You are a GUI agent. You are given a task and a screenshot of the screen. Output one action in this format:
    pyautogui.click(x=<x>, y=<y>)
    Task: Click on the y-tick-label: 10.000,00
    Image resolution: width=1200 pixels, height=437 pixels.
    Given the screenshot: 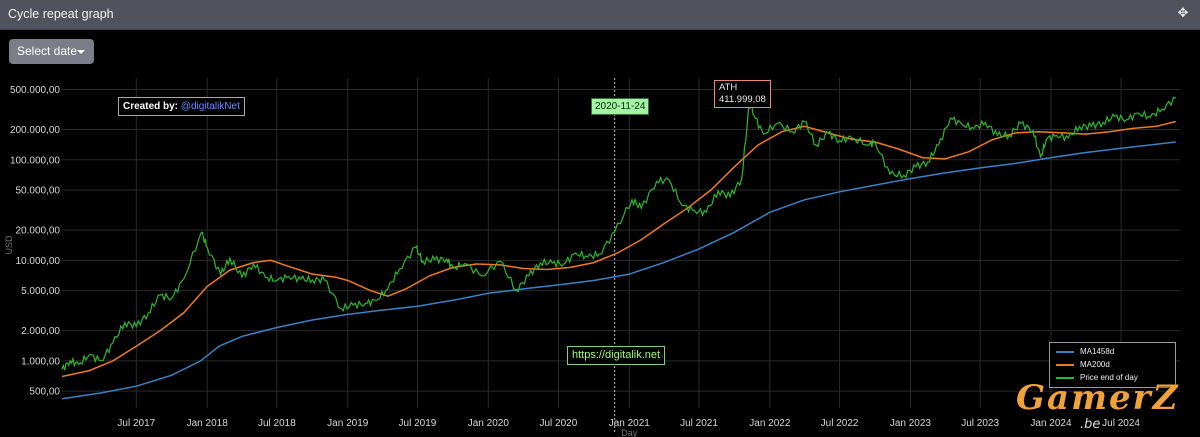 What is the action you would take?
    pyautogui.click(x=38, y=261)
    